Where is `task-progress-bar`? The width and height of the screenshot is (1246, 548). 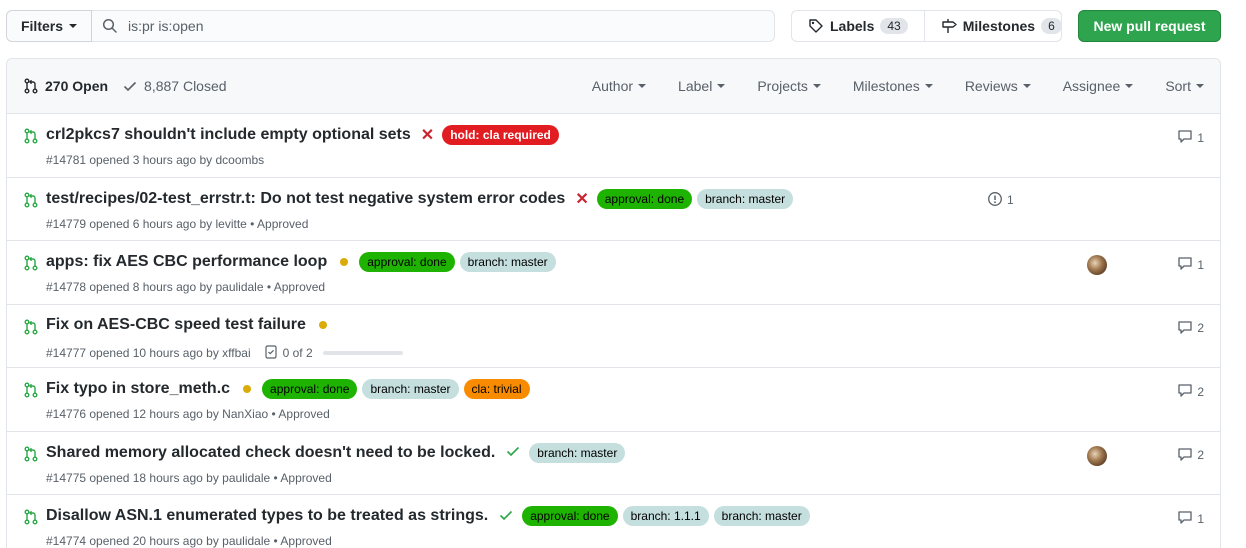 task-progress-bar is located at coordinates (362, 353).